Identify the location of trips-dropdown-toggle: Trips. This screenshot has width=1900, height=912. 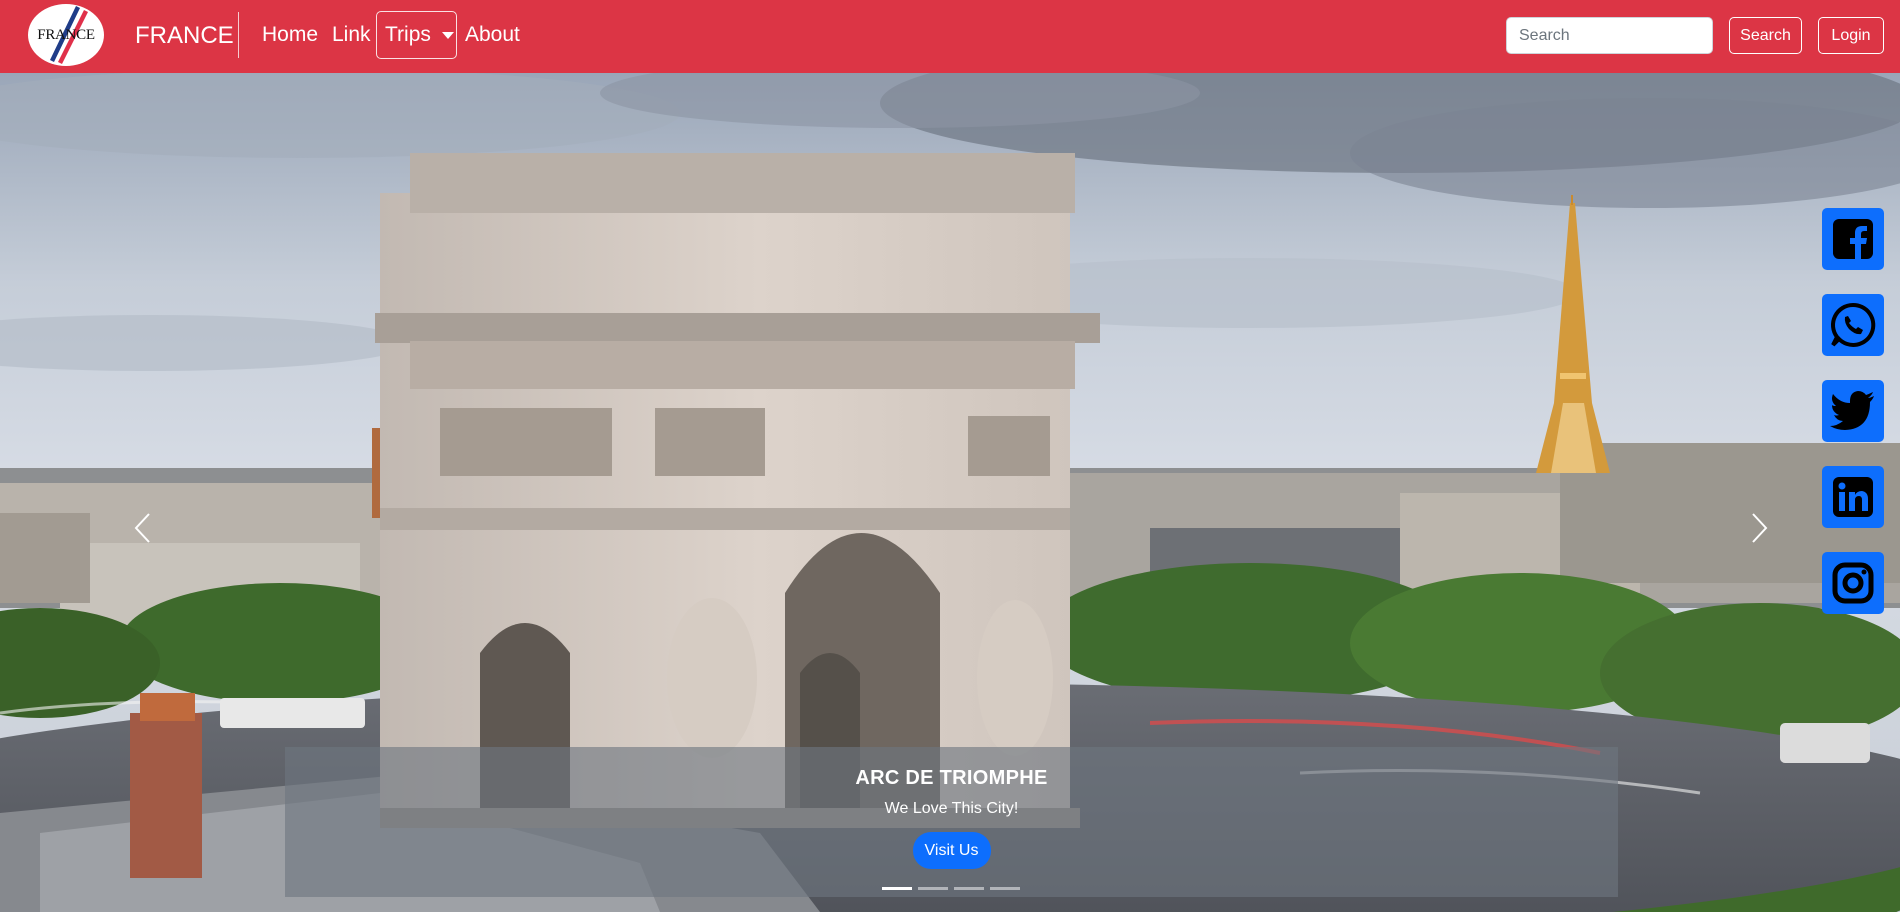
(416, 35).